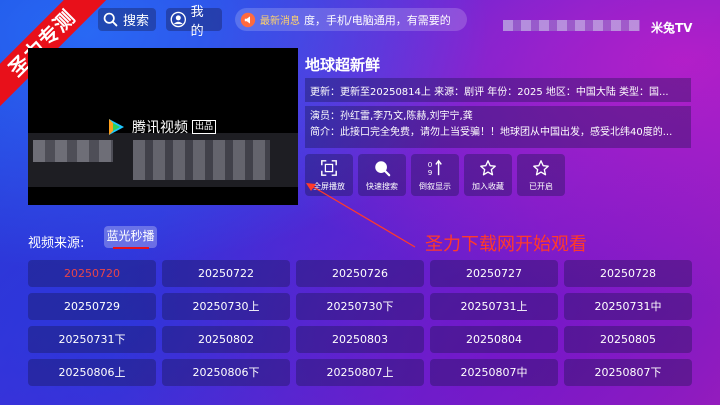  What do you see at coordinates (391, 116) in the screenshot?
I see `show-actors: 演员：孙红雷,李乃文,陈赫,刘宇宁,龚` at bounding box center [391, 116].